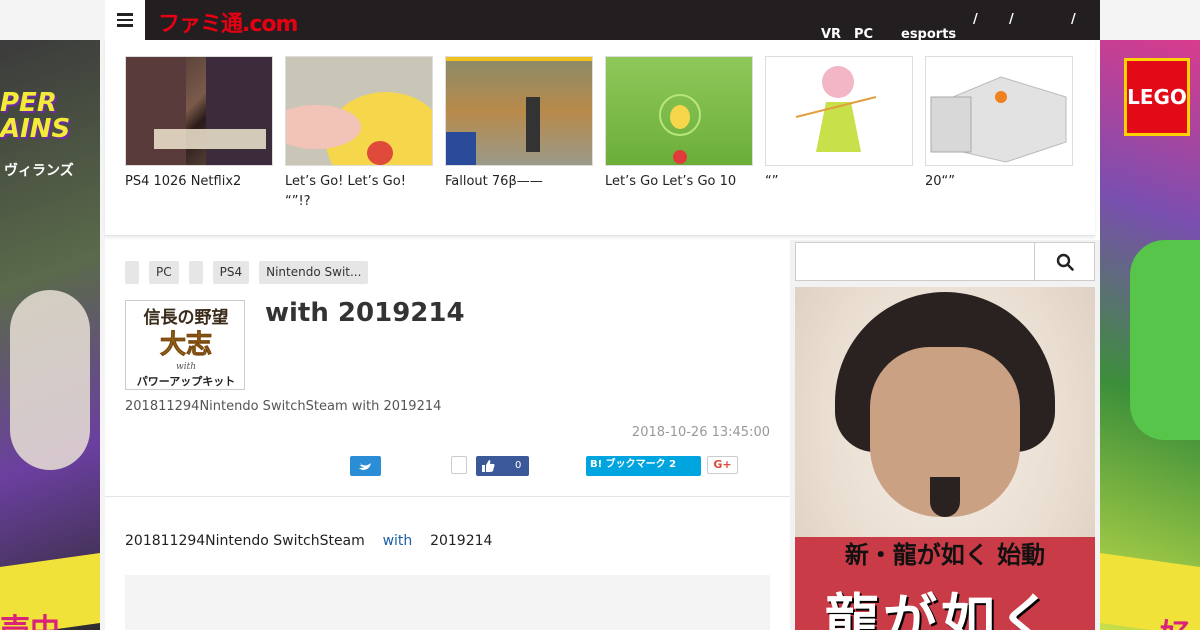  What do you see at coordinates (722, 465) in the screenshot?
I see `google-plus-button: G+` at bounding box center [722, 465].